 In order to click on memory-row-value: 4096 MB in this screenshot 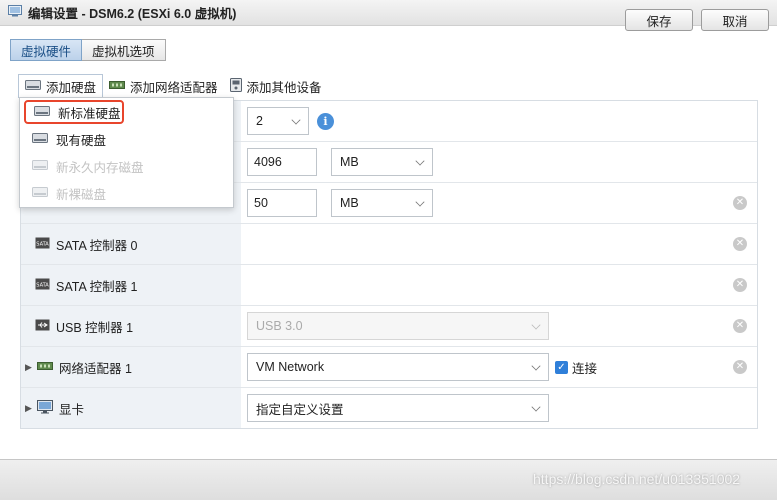, I will do `click(499, 162)`.